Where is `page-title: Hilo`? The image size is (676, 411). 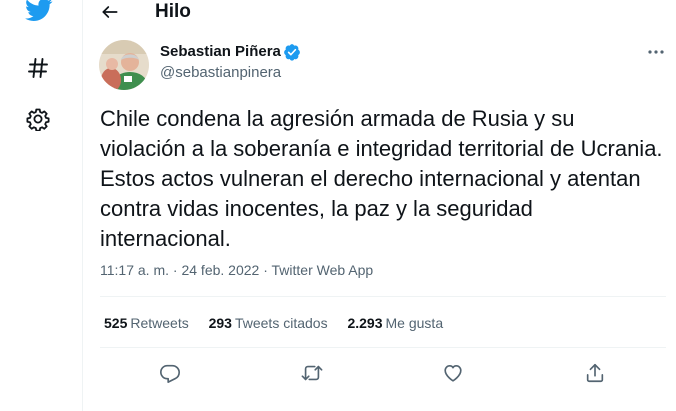
page-title: Hilo is located at coordinates (173, 11).